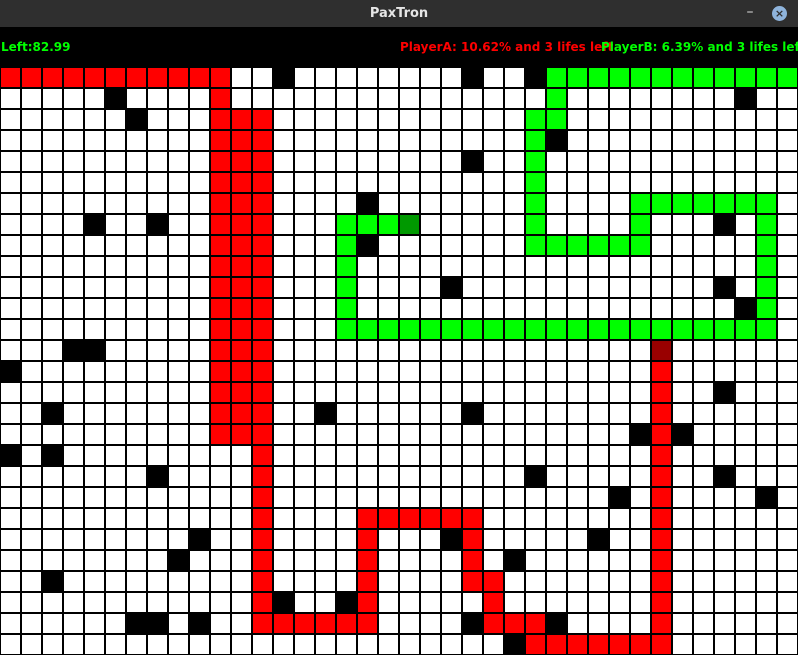  I want to click on close-button: ×, so click(779, 13).